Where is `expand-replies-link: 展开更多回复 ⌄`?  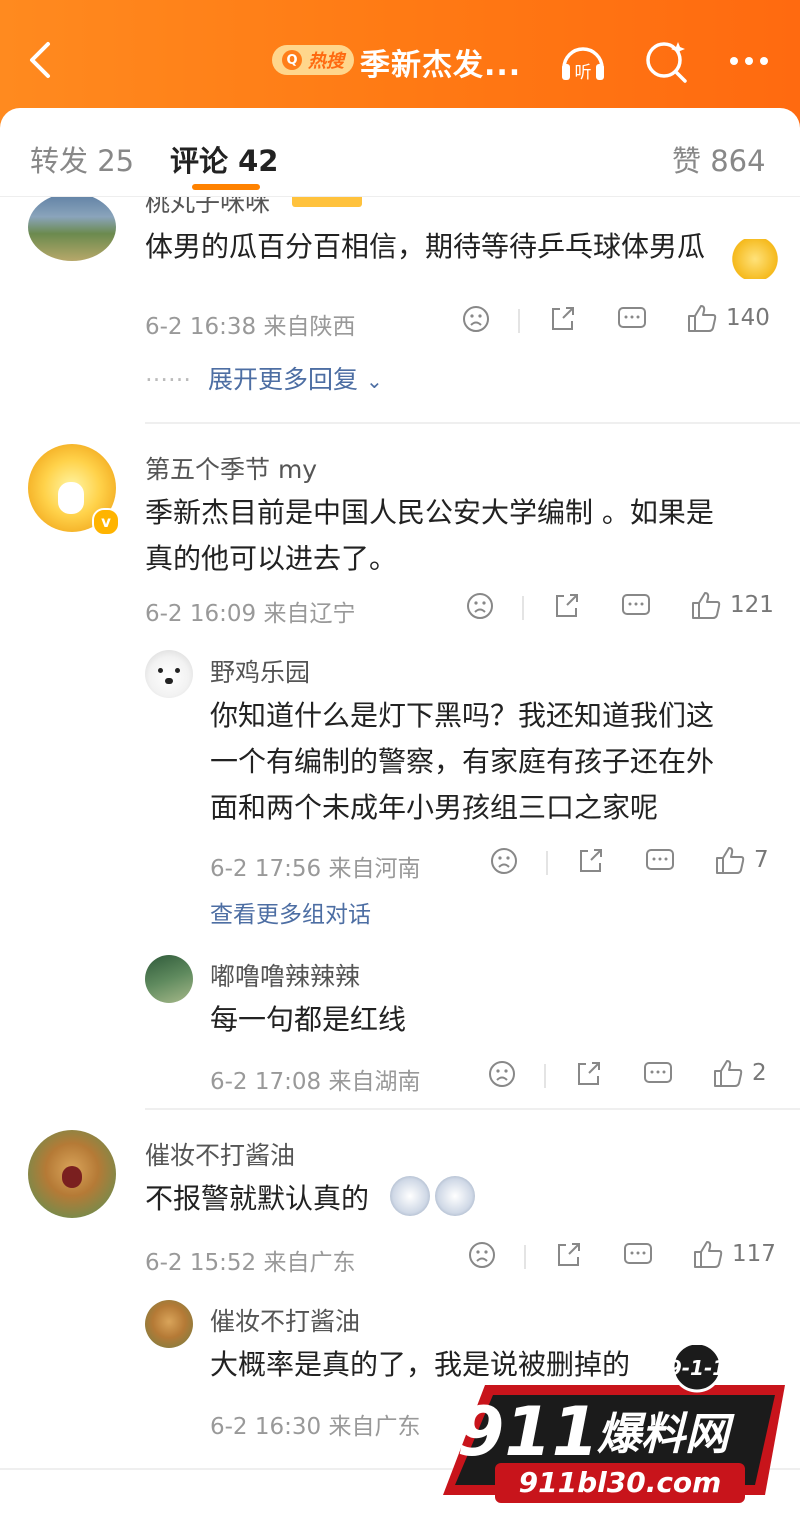
expand-replies-link: 展开更多回复 ⌄ is located at coordinates (295, 378).